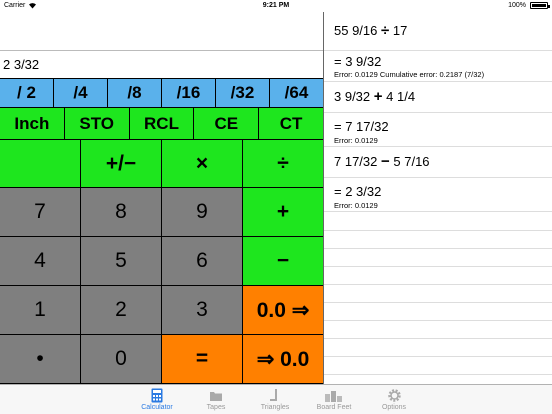 The width and height of the screenshot is (552, 414). I want to click on tape-result: = 7 17/32, so click(361, 126).